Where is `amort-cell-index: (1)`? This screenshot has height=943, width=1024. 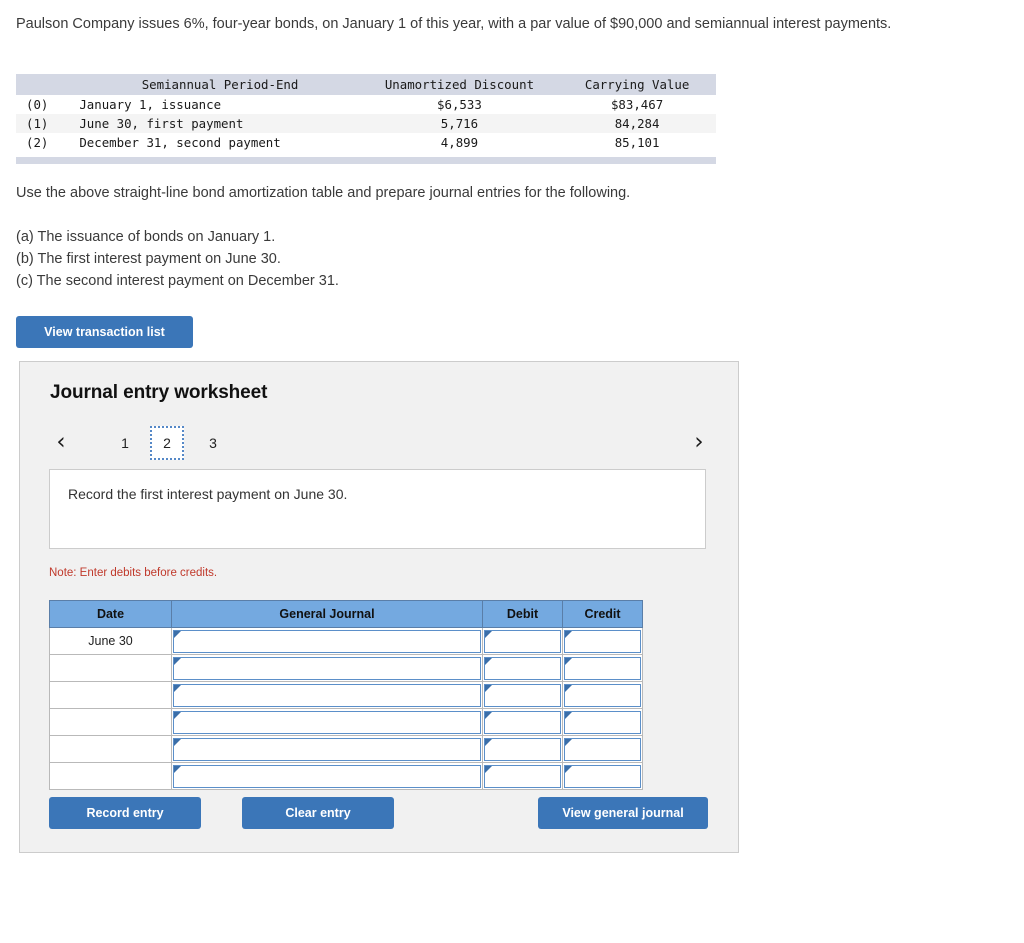
amort-cell-index: (1) is located at coordinates (48, 123).